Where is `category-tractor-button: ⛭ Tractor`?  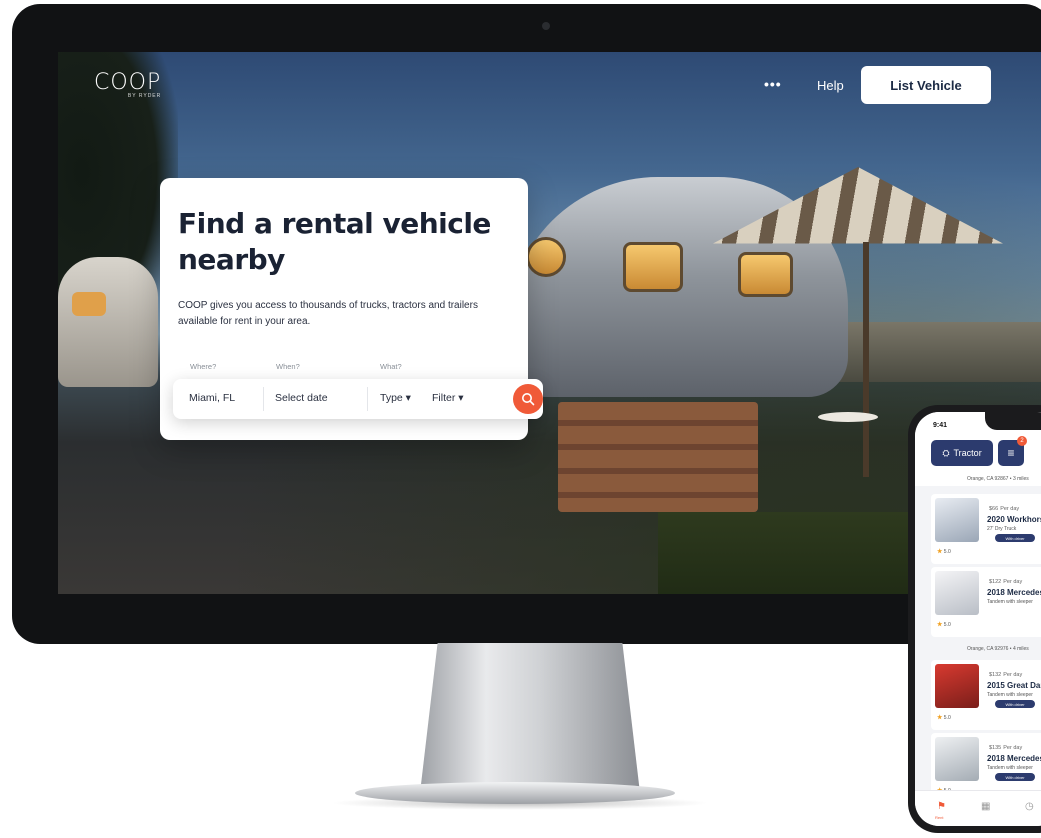 category-tractor-button: ⛭ Tractor is located at coordinates (962, 453).